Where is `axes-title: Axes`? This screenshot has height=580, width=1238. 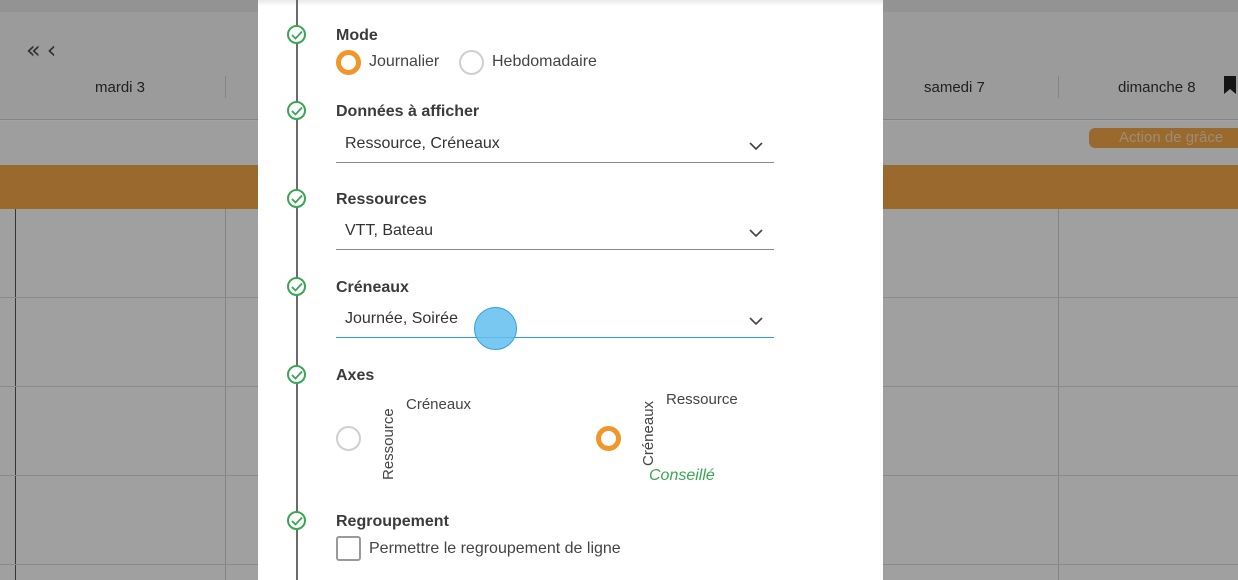
axes-title: Axes is located at coordinates (355, 375).